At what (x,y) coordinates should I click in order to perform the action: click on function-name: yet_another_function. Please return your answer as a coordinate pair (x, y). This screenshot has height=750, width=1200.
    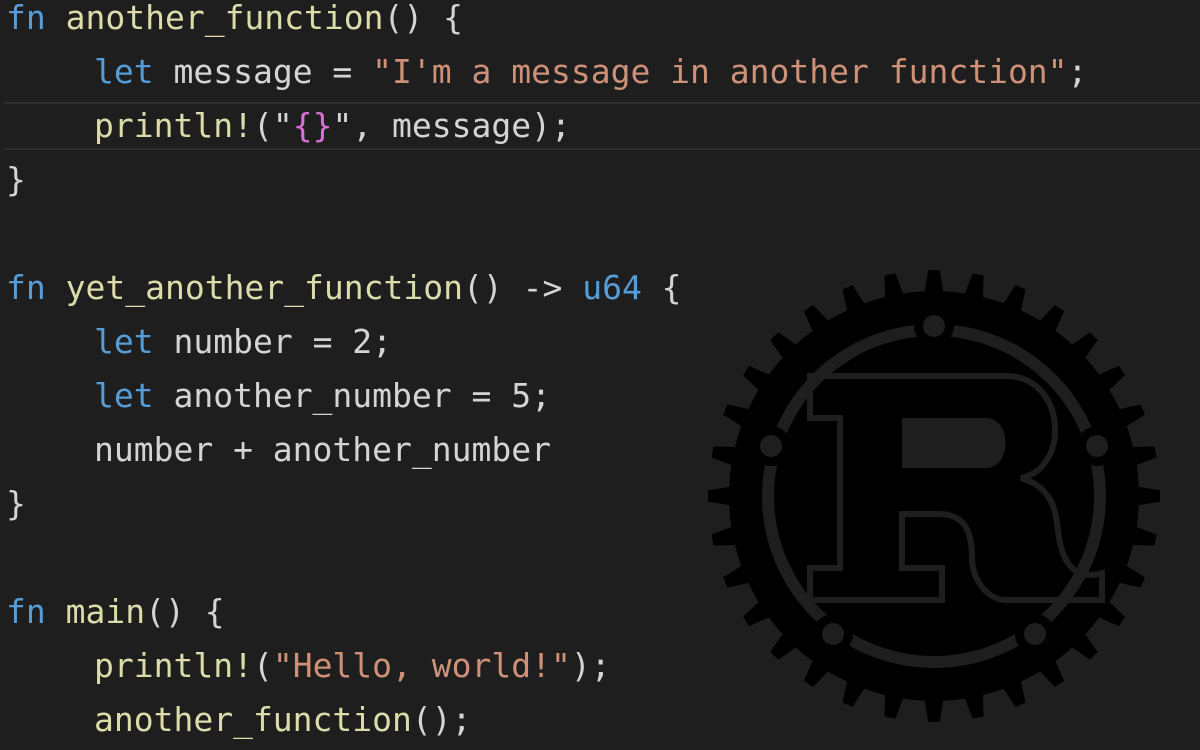
    Looking at the image, I should click on (264, 287).